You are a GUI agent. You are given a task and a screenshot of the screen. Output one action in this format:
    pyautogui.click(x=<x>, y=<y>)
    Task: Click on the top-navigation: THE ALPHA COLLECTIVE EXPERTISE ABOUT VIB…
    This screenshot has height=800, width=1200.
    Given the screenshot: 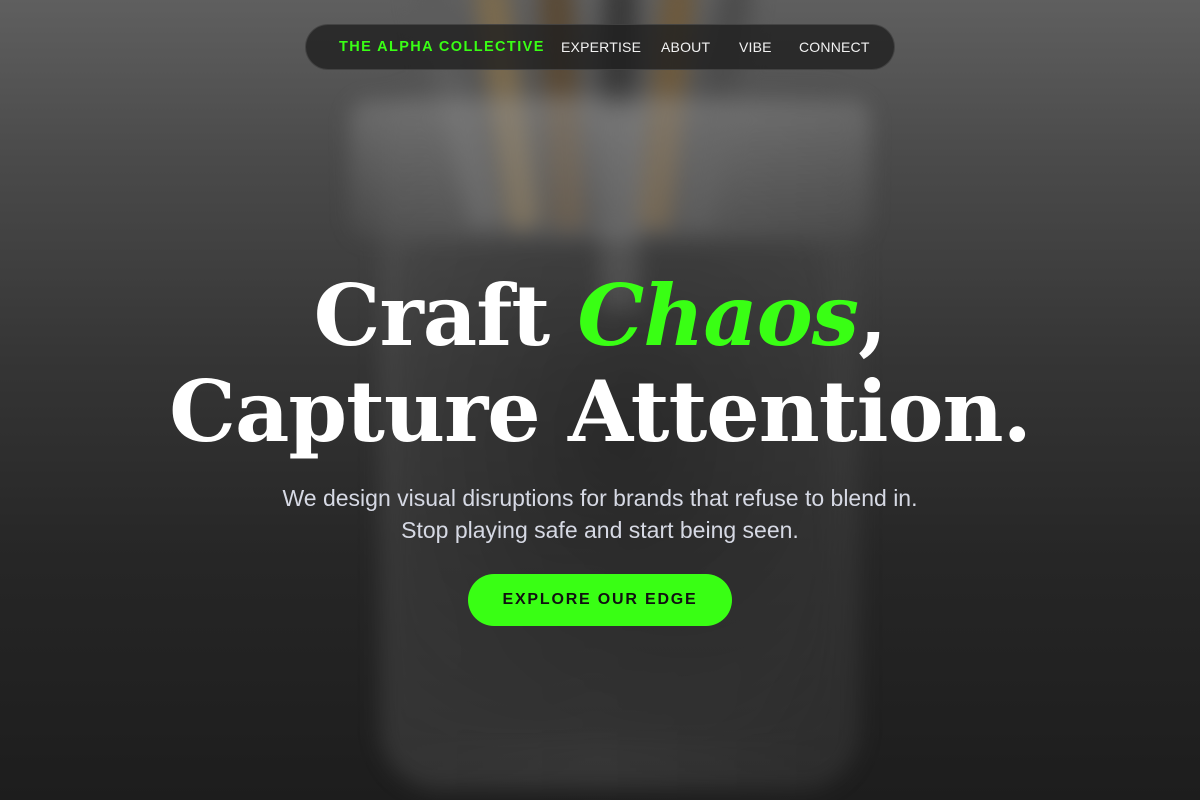 What is the action you would take?
    pyautogui.click(x=600, y=47)
    